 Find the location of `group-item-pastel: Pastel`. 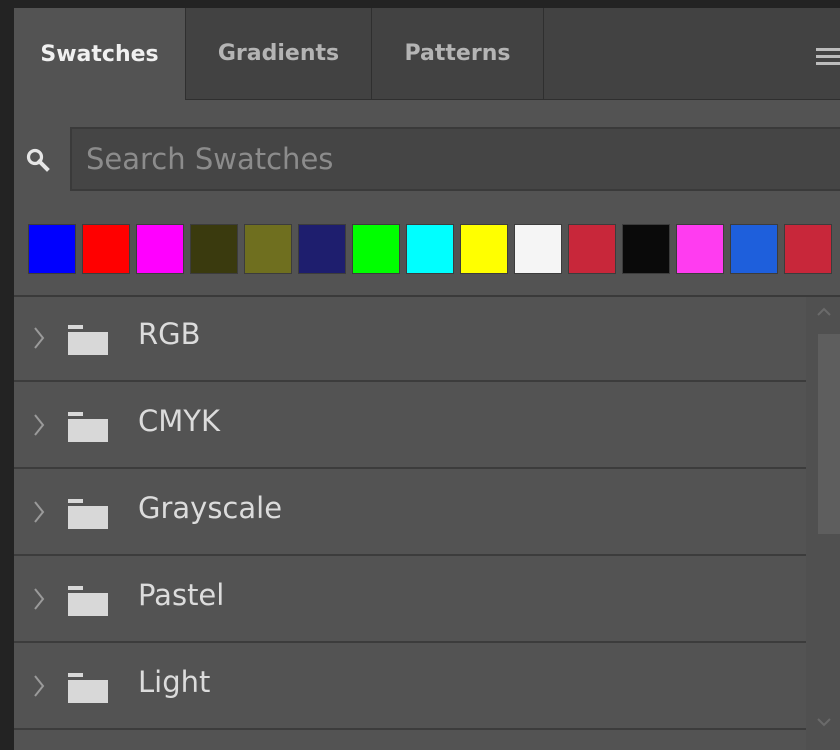

group-item-pastel: Pastel is located at coordinates (410, 600).